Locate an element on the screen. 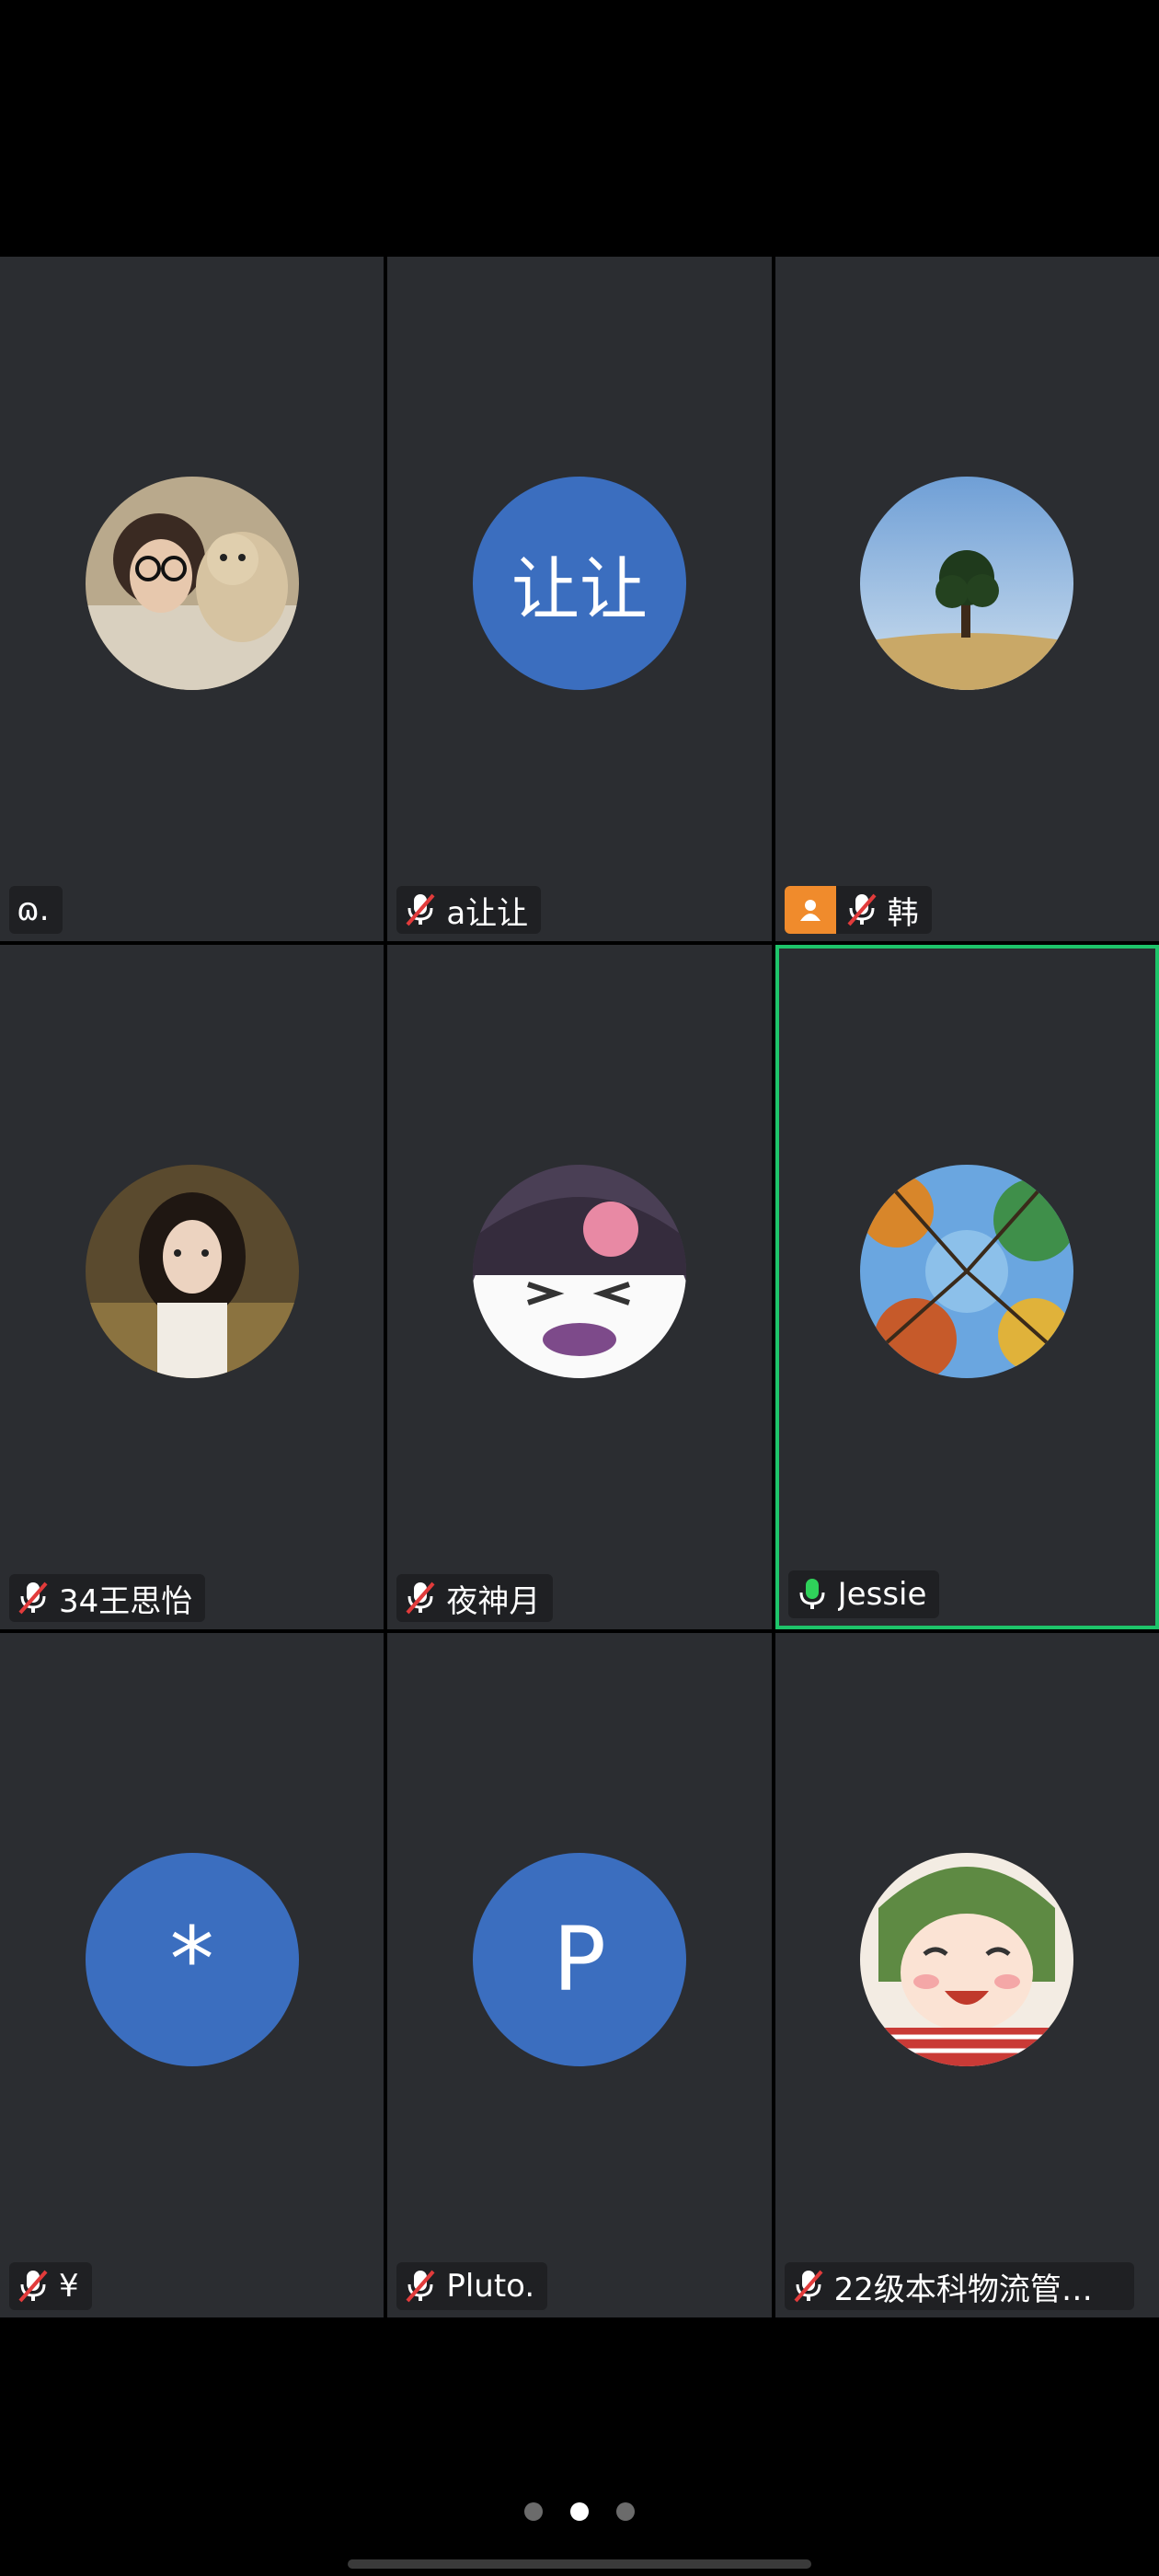 This screenshot has width=1159, height=2576. name-tag: 34王思怡 is located at coordinates (107, 1598).